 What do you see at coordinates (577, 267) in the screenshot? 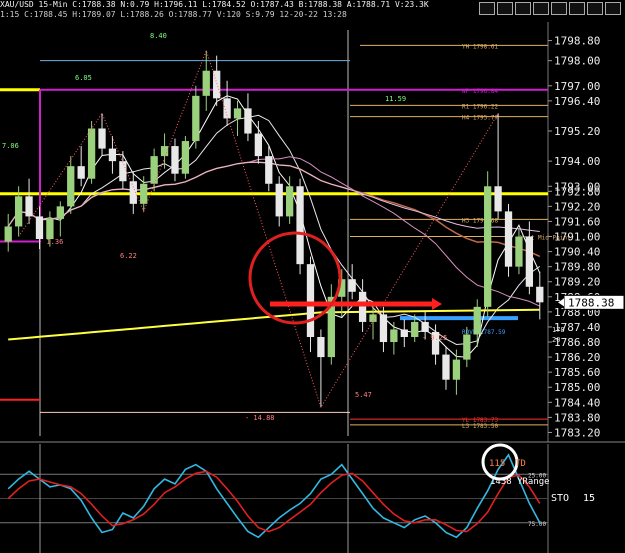
I see `price-tick-label-12: 1789.80` at bounding box center [577, 267].